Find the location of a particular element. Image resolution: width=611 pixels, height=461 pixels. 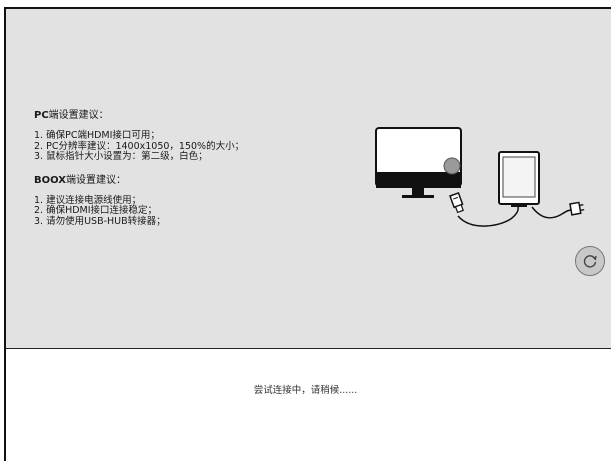

boox-setting-item: 3. 请勿使用USB-HUB转接器； is located at coordinates (100, 221).